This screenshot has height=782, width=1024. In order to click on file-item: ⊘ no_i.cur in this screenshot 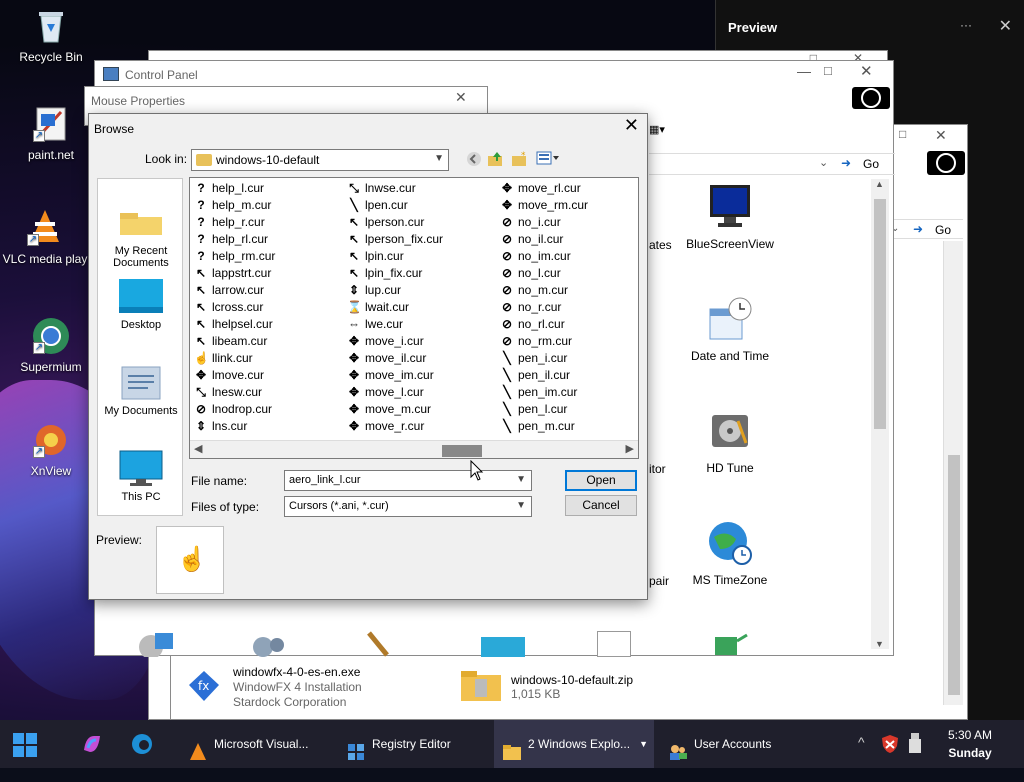, I will do `click(568, 222)`.